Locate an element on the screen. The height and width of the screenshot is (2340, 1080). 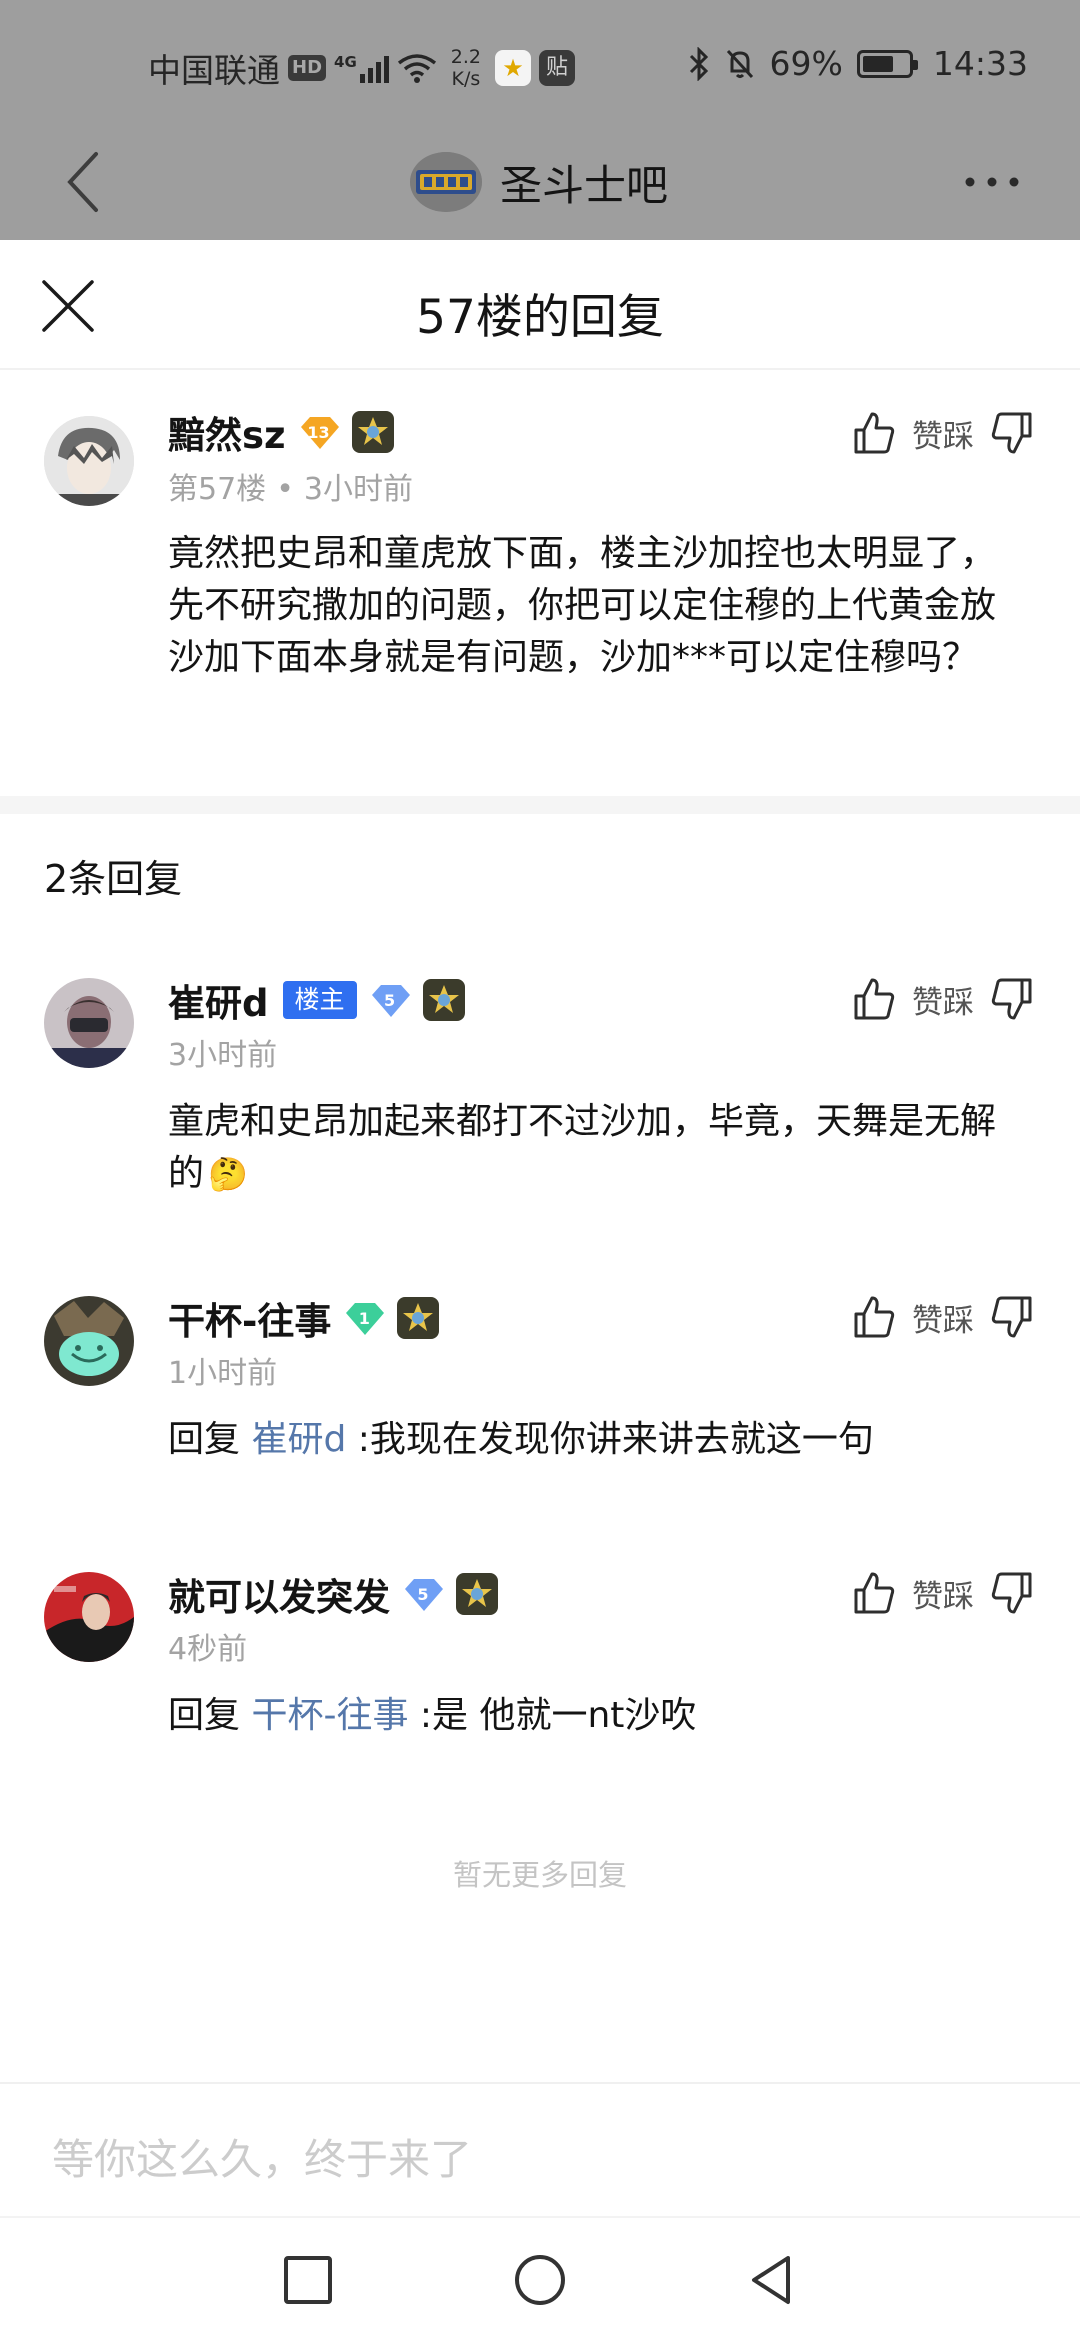
floor-number: 第57楼 is located at coordinates (217, 489).